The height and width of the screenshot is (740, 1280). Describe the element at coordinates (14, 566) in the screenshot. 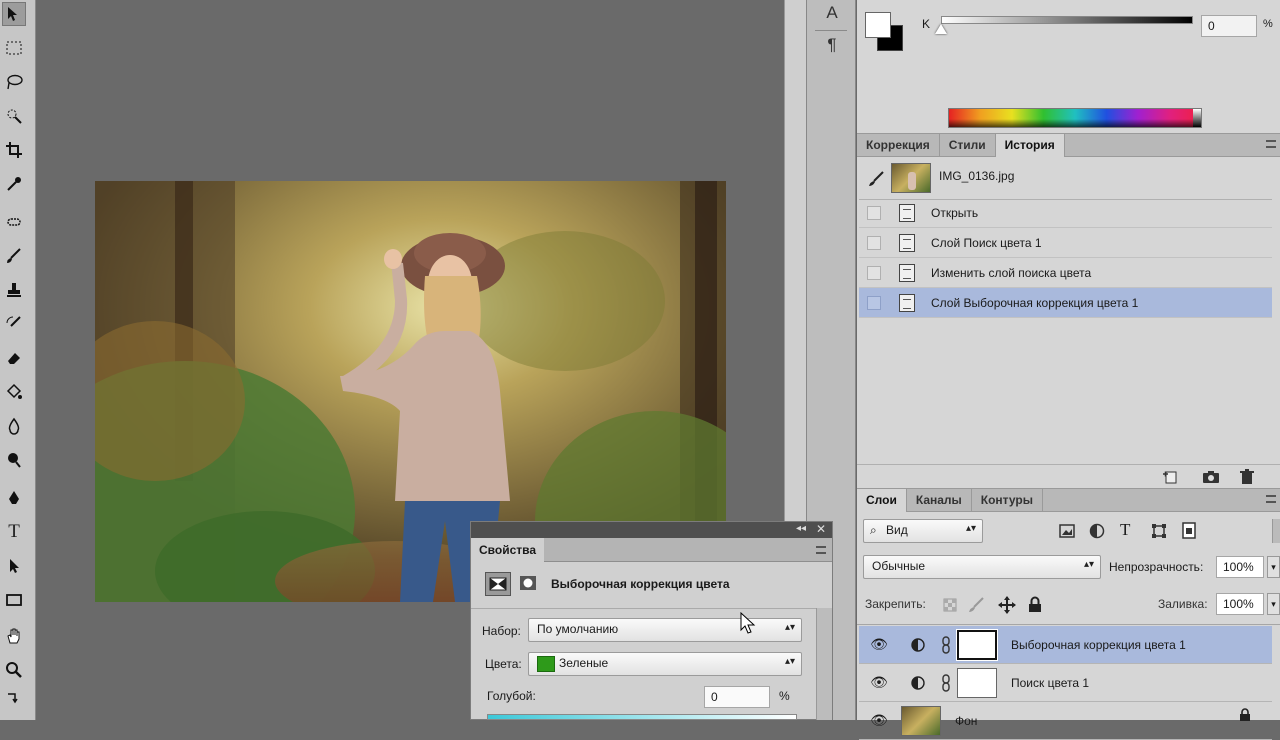

I see `path-selection-tool-icon` at that location.